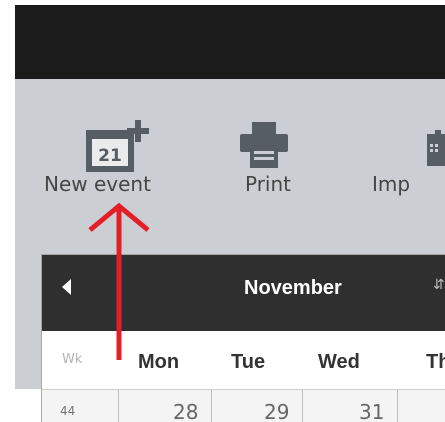 This screenshot has height=422, width=445. Describe the element at coordinates (268, 184) in the screenshot. I see `print-label: Print` at that location.